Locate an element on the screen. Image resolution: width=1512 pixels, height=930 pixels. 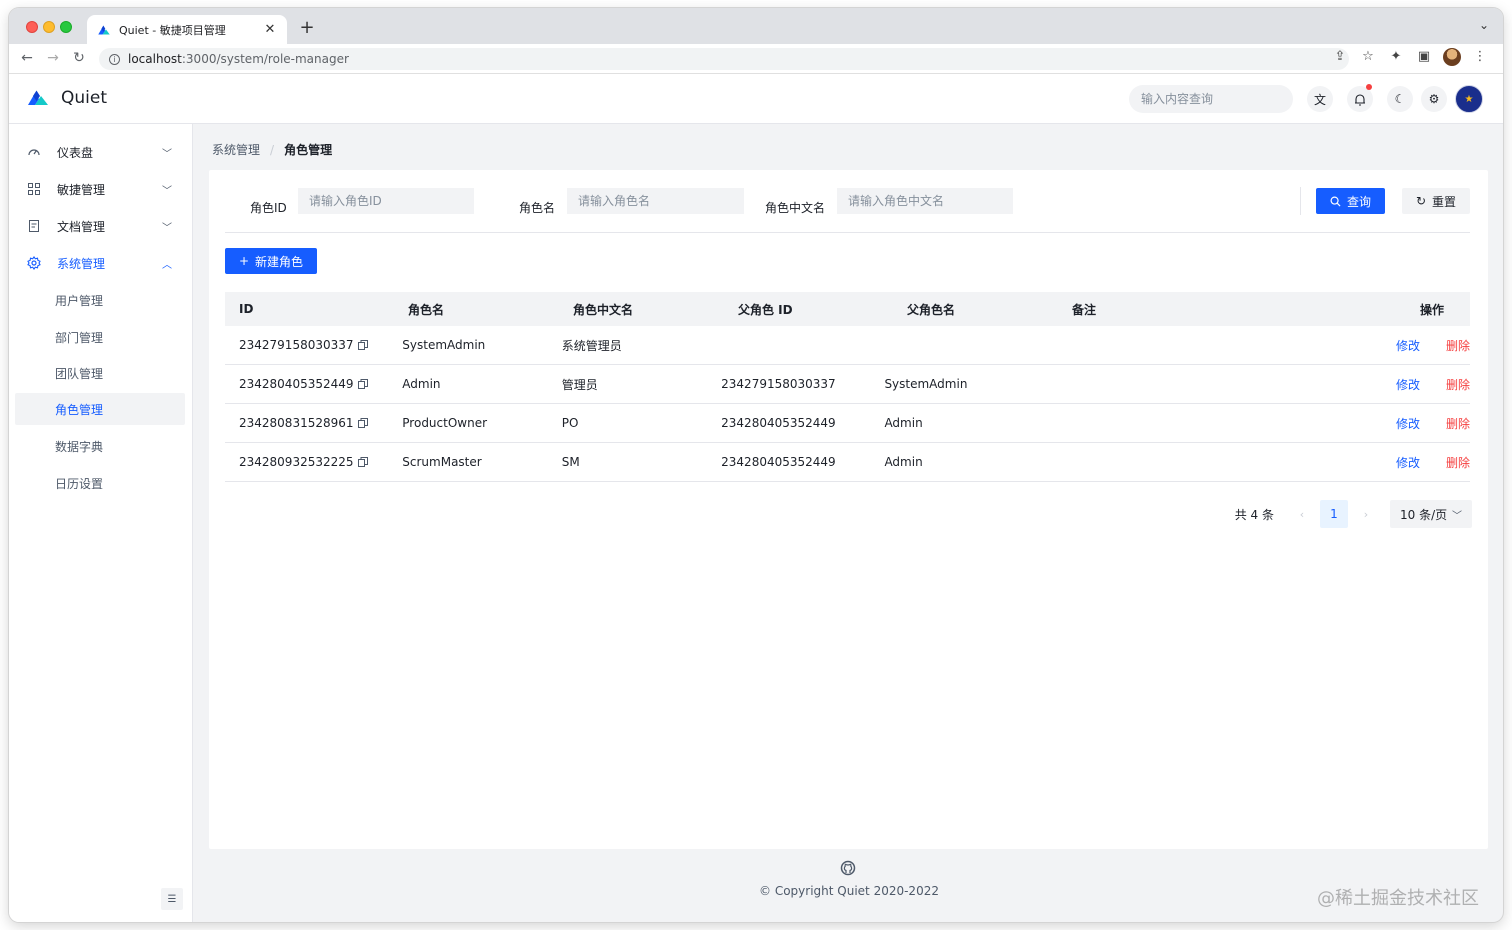
role-cn-input is located at coordinates (925, 201).